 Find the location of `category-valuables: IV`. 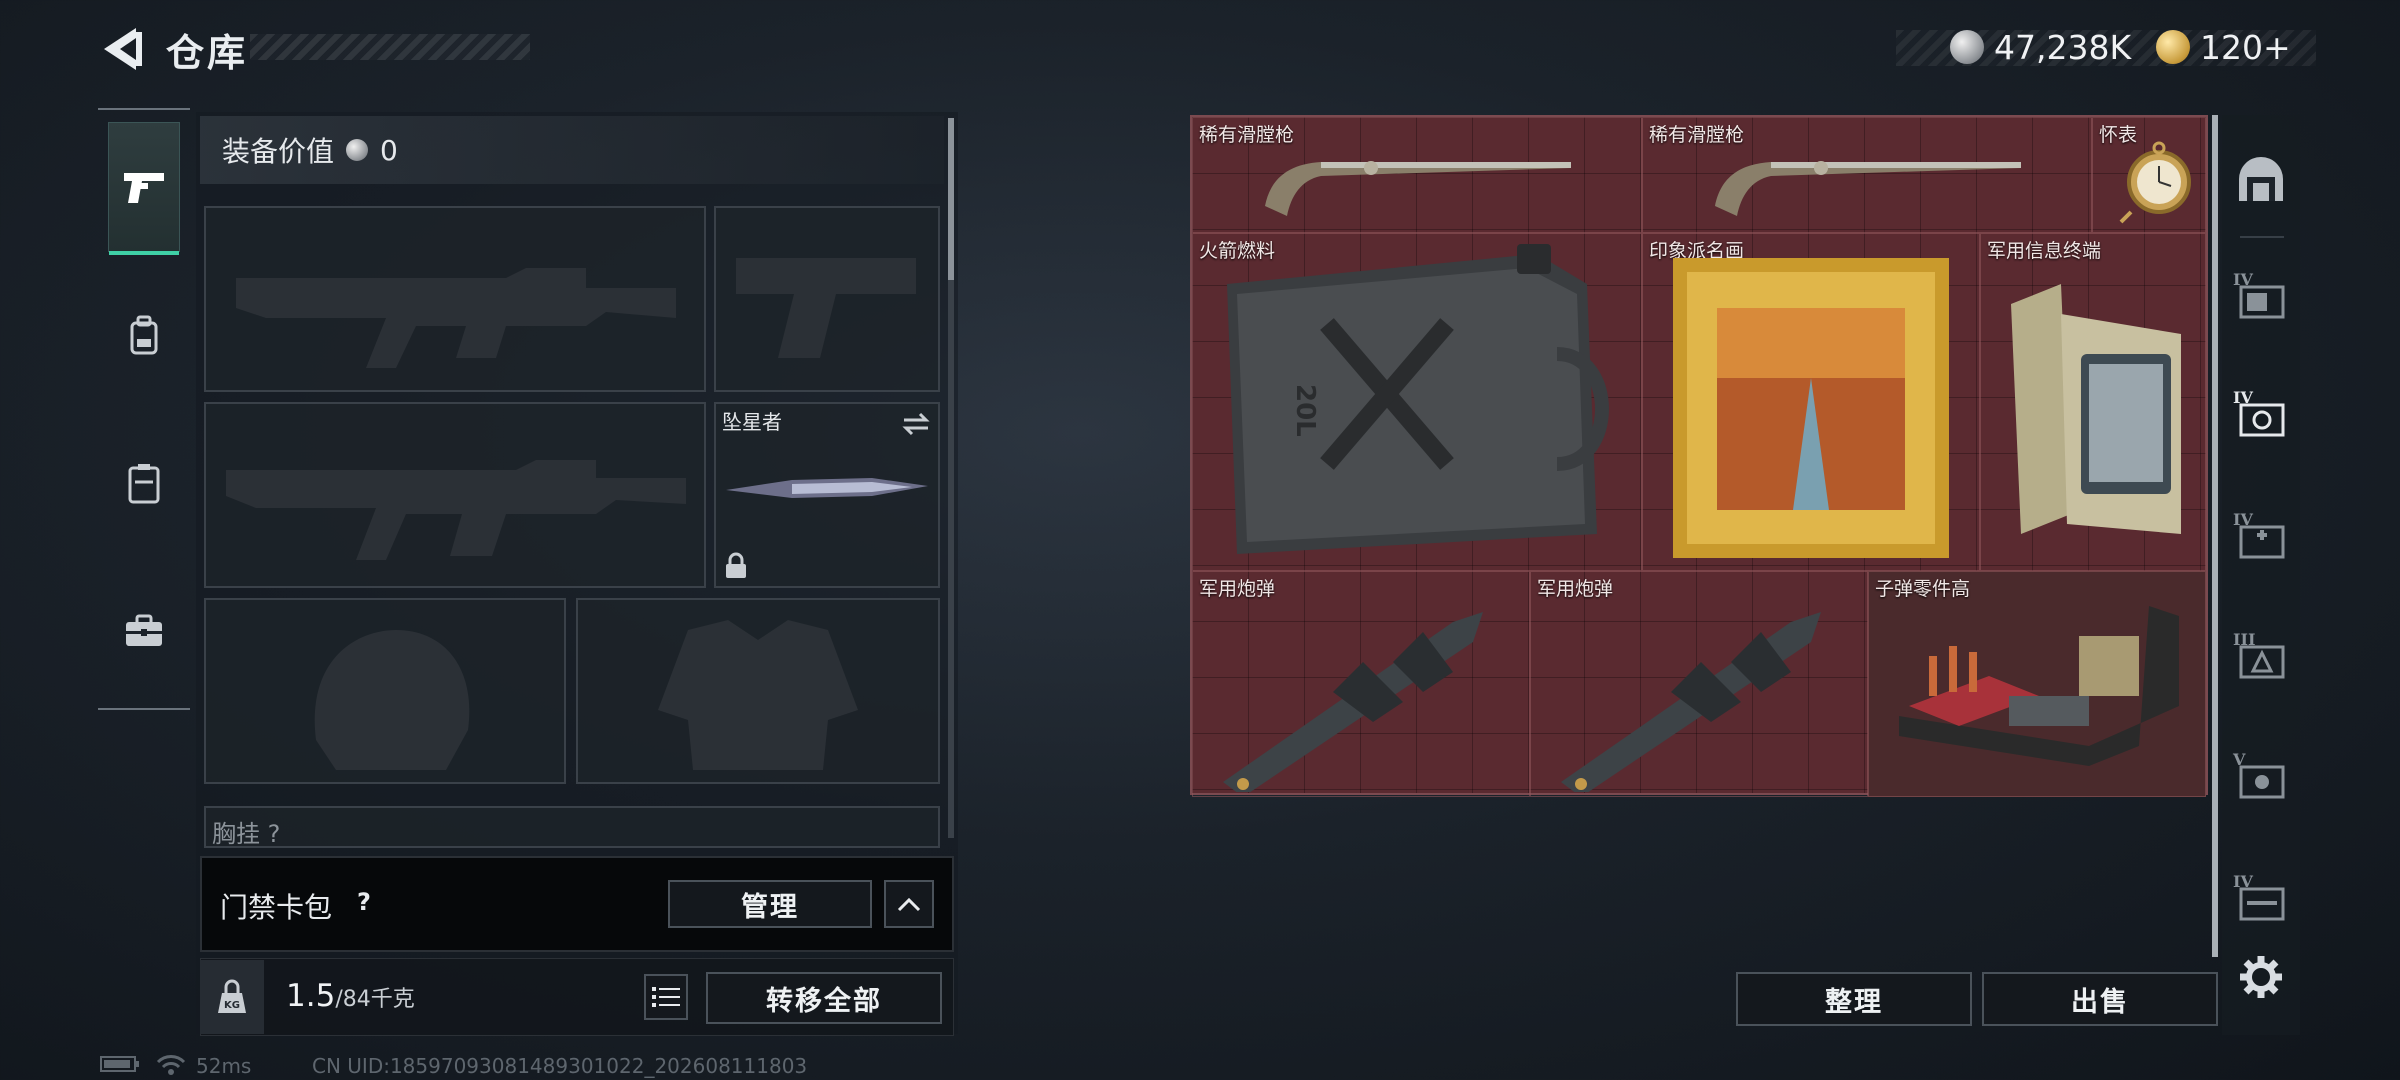

category-valuables: IV is located at coordinates (2261, 413).